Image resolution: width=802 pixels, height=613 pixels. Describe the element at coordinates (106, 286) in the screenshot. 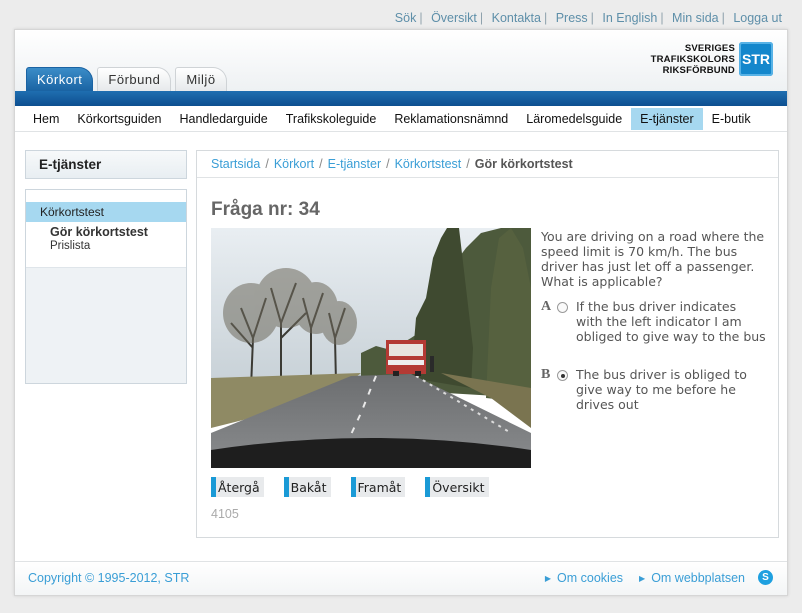

I see `sidebar-menu: Körkortstest Gör körkortstest Prislista` at that location.